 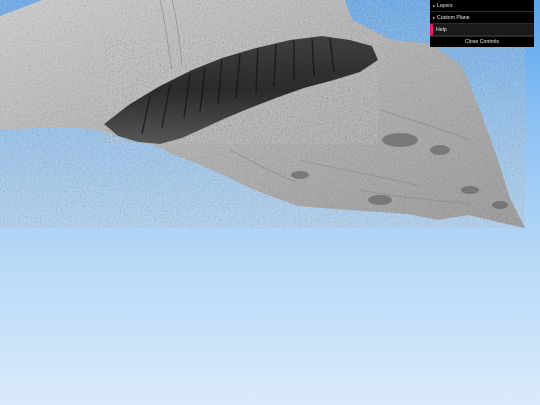 What do you see at coordinates (482, 41) in the screenshot?
I see `close-controls-button: Close Controls` at bounding box center [482, 41].